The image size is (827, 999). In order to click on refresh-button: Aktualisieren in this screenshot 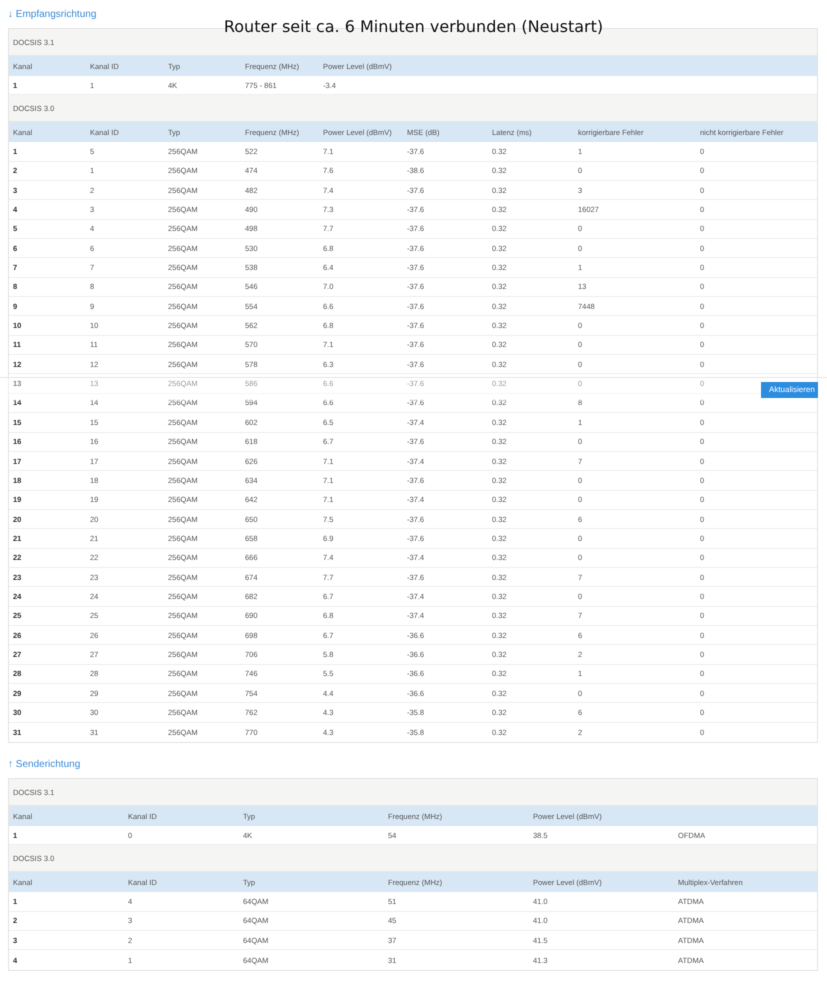, I will do `click(789, 390)`.